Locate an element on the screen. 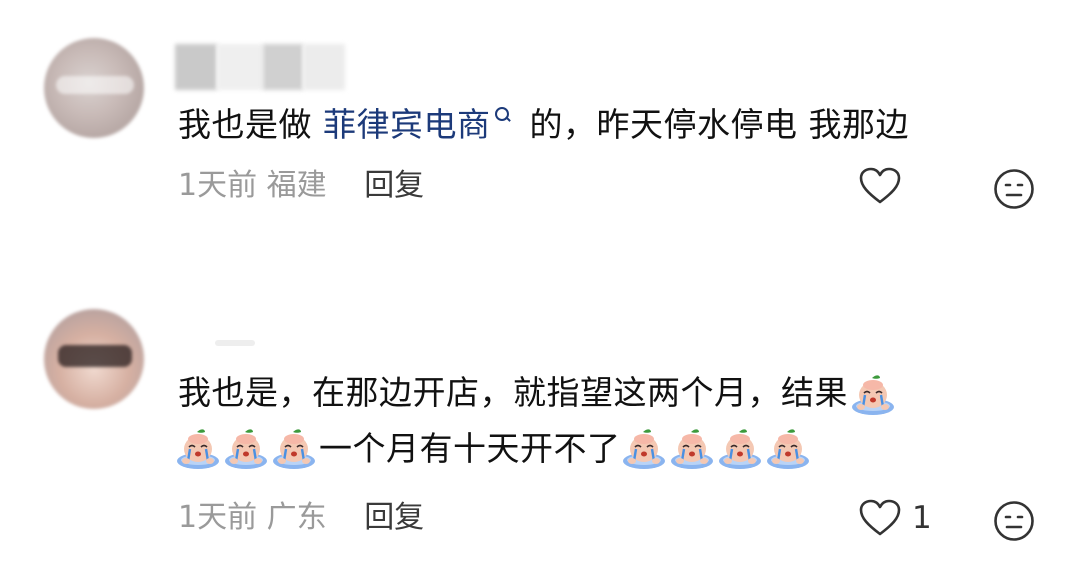  comment-text: 我也是，在那边开店，就指望这两个月，结果 is located at coordinates (513, 392).